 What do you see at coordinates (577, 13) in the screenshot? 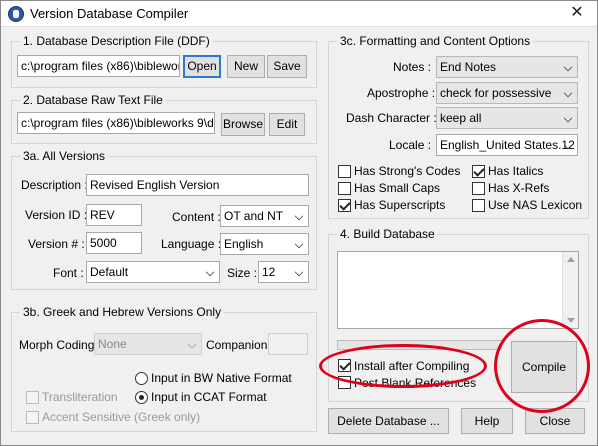
I see `close-window-icon: ✕` at bounding box center [577, 13].